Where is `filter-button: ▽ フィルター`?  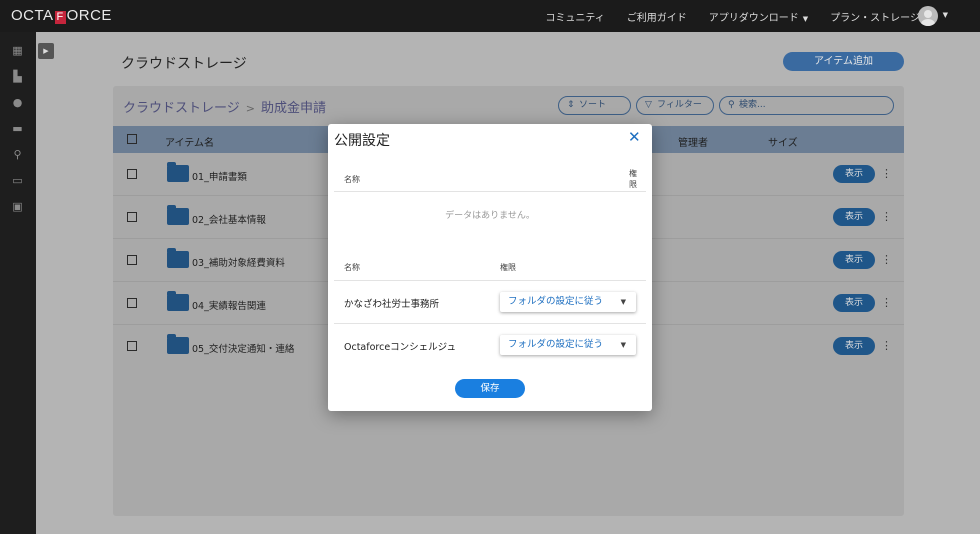 filter-button: ▽ フィルター is located at coordinates (675, 105).